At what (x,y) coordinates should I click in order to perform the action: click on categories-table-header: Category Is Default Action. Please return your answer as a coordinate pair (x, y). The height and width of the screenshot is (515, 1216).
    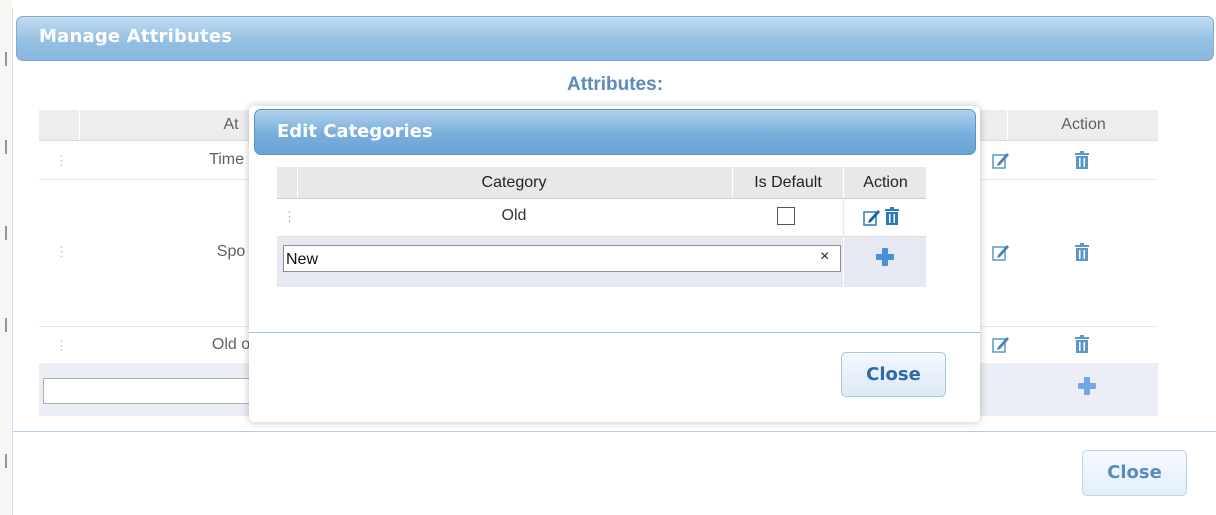
    Looking at the image, I should click on (601, 183).